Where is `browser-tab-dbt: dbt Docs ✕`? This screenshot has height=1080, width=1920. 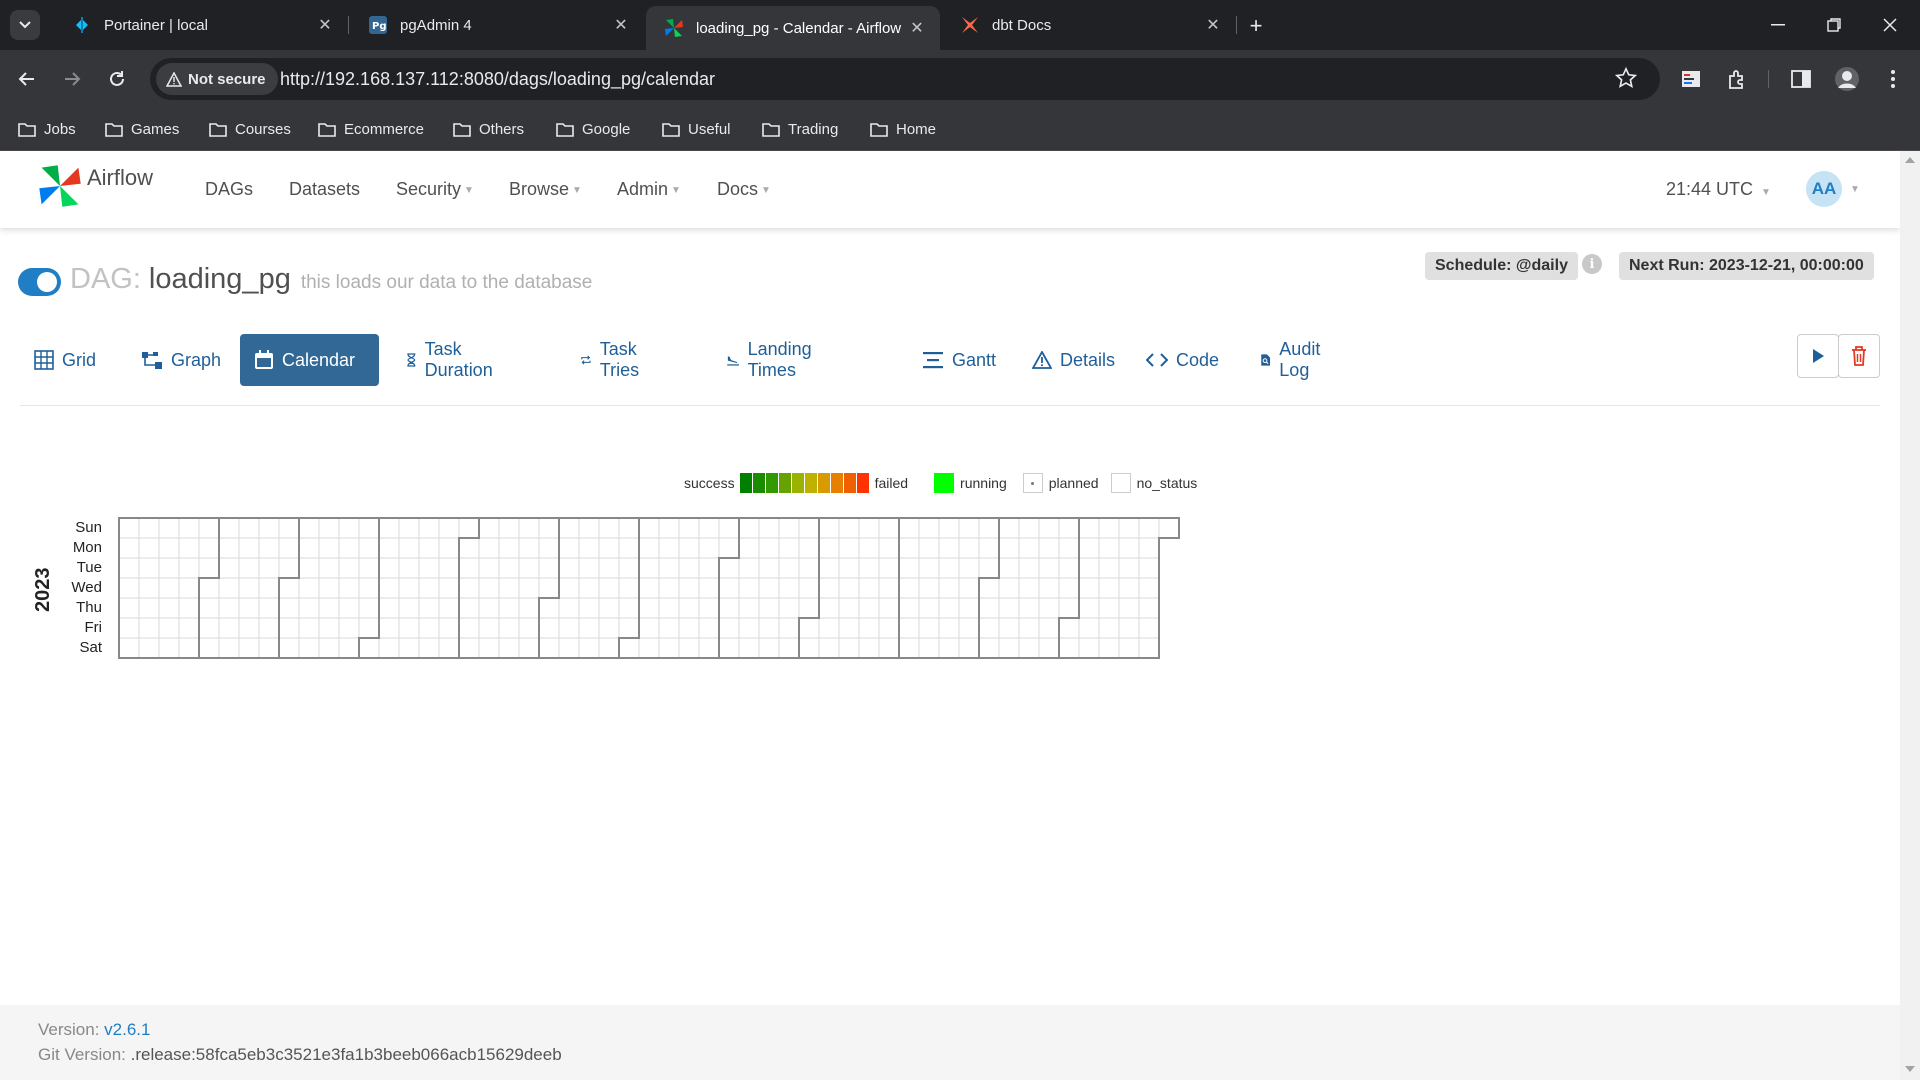 browser-tab-dbt: dbt Docs ✕ is located at coordinates (1089, 25).